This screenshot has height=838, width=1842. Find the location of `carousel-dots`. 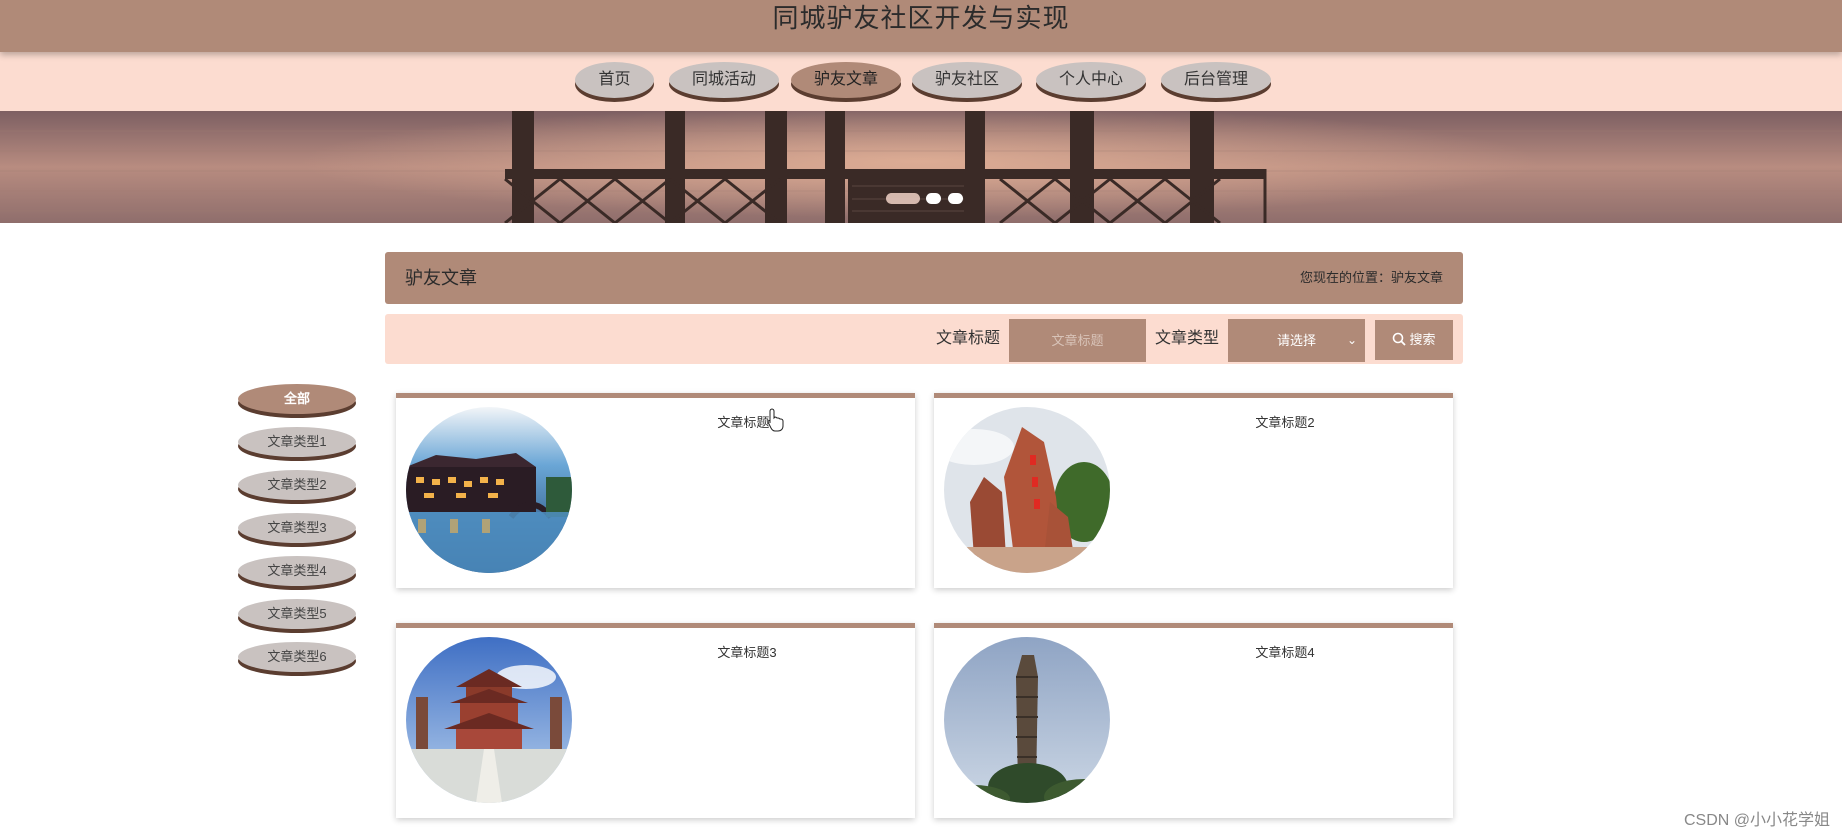

carousel-dots is located at coordinates (926, 199).